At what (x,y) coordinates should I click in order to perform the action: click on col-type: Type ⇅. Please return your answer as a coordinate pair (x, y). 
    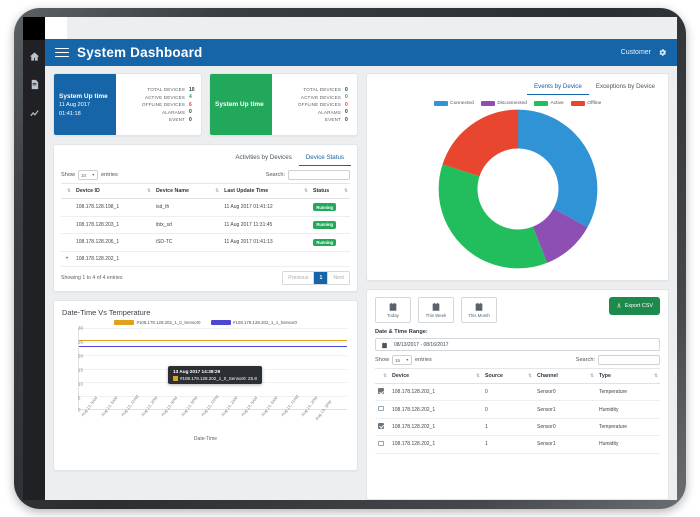
    Looking at the image, I should click on (628, 376).